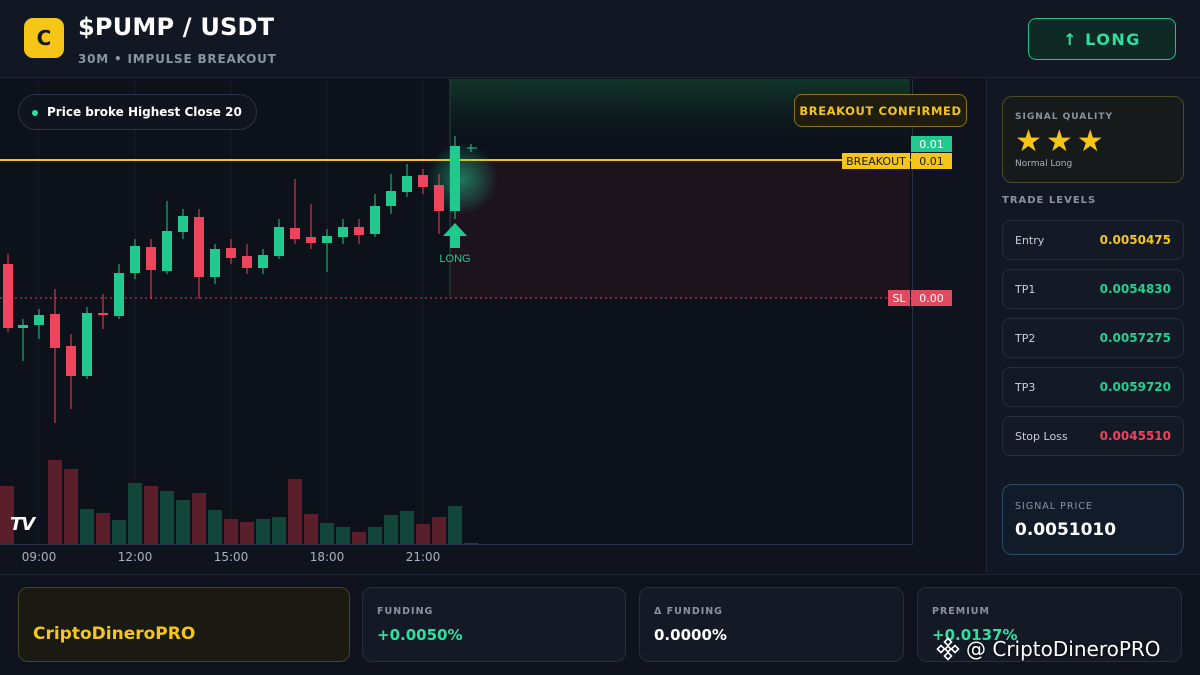 This screenshot has height=675, width=1200. I want to click on signal-quality-label: SIGNAL QUALITY, so click(1064, 117).